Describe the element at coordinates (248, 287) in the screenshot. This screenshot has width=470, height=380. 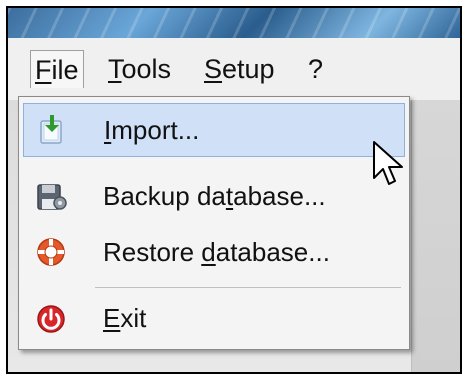
I see `menu-separator` at that location.